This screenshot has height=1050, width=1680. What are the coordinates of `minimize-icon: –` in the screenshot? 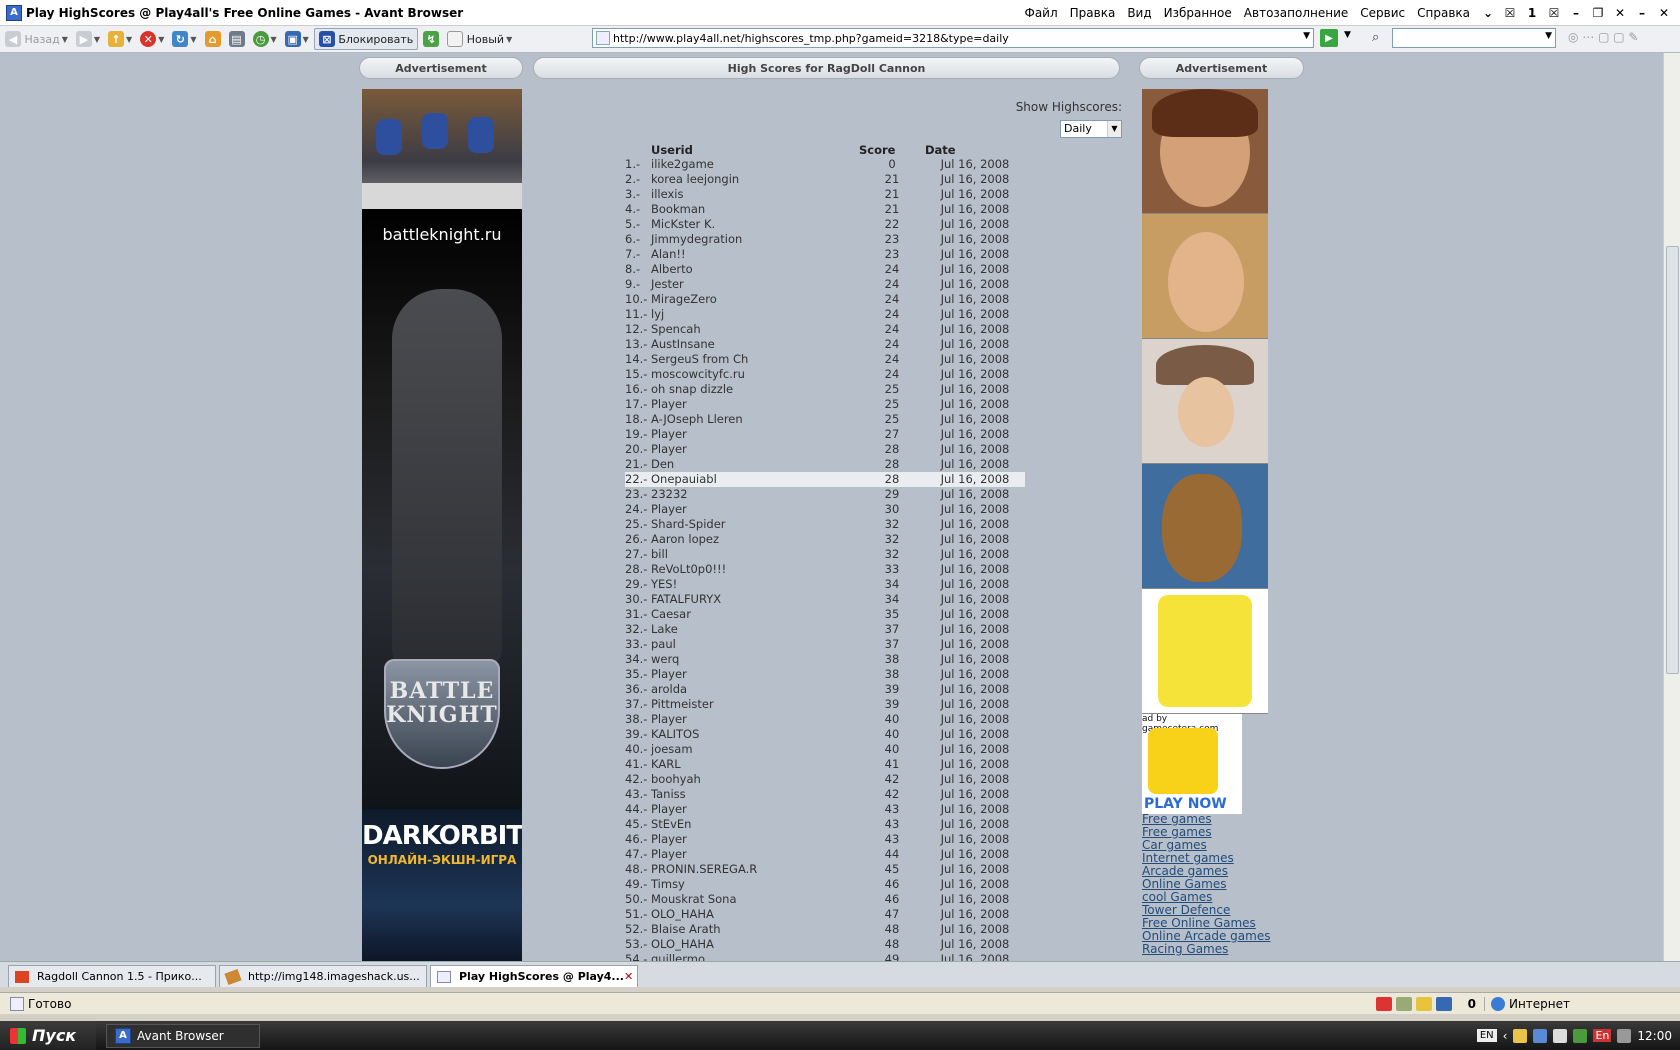 It's located at (1576, 13).